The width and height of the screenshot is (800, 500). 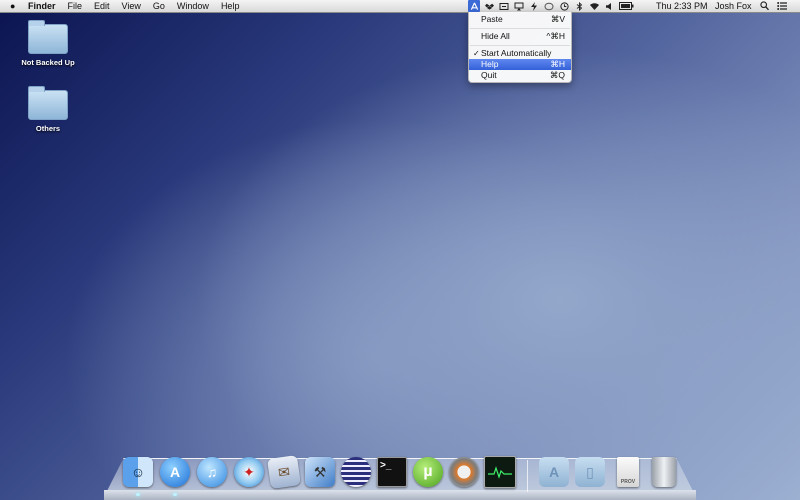 I want to click on menu-item-label: Help, so click(x=490, y=64).